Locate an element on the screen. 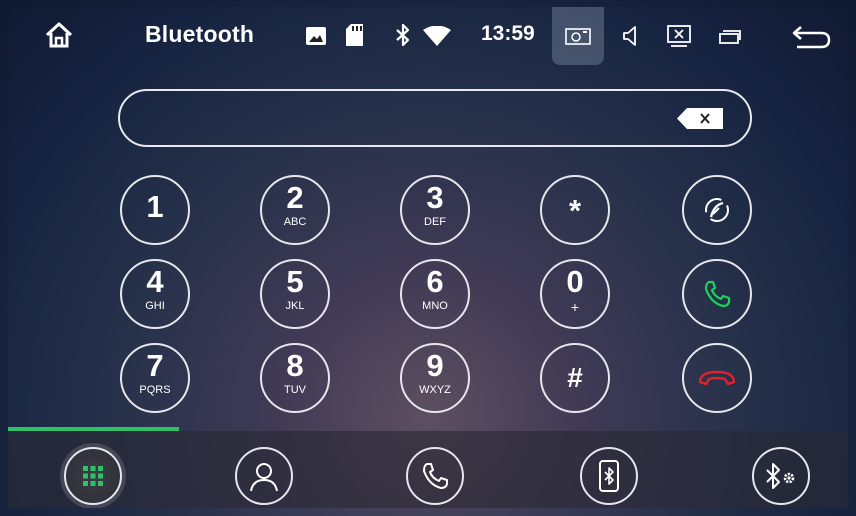  window-icon is located at coordinates (730, 37).